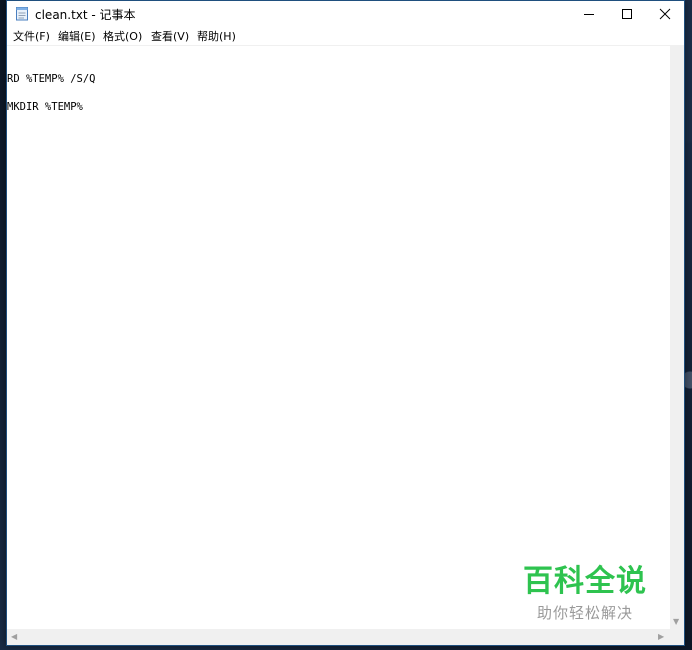 Image resolution: width=692 pixels, height=650 pixels. I want to click on menu-view: 查看(V), so click(170, 36).